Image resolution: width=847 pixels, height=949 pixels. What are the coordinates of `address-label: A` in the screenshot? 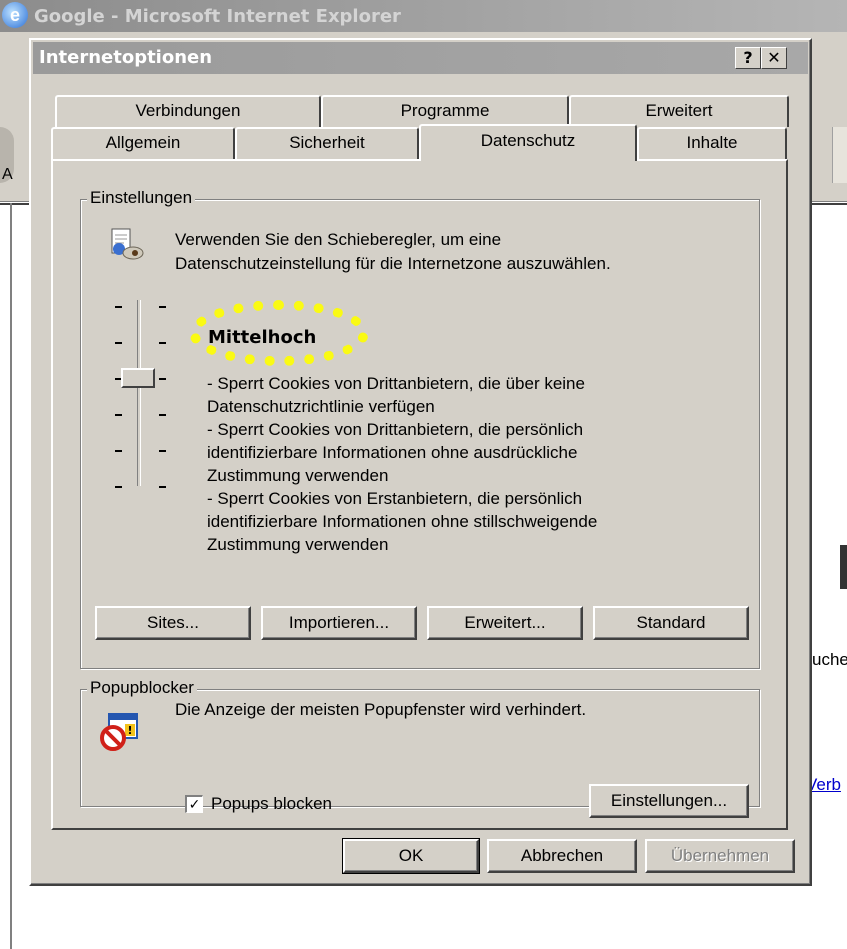 It's located at (7, 174).